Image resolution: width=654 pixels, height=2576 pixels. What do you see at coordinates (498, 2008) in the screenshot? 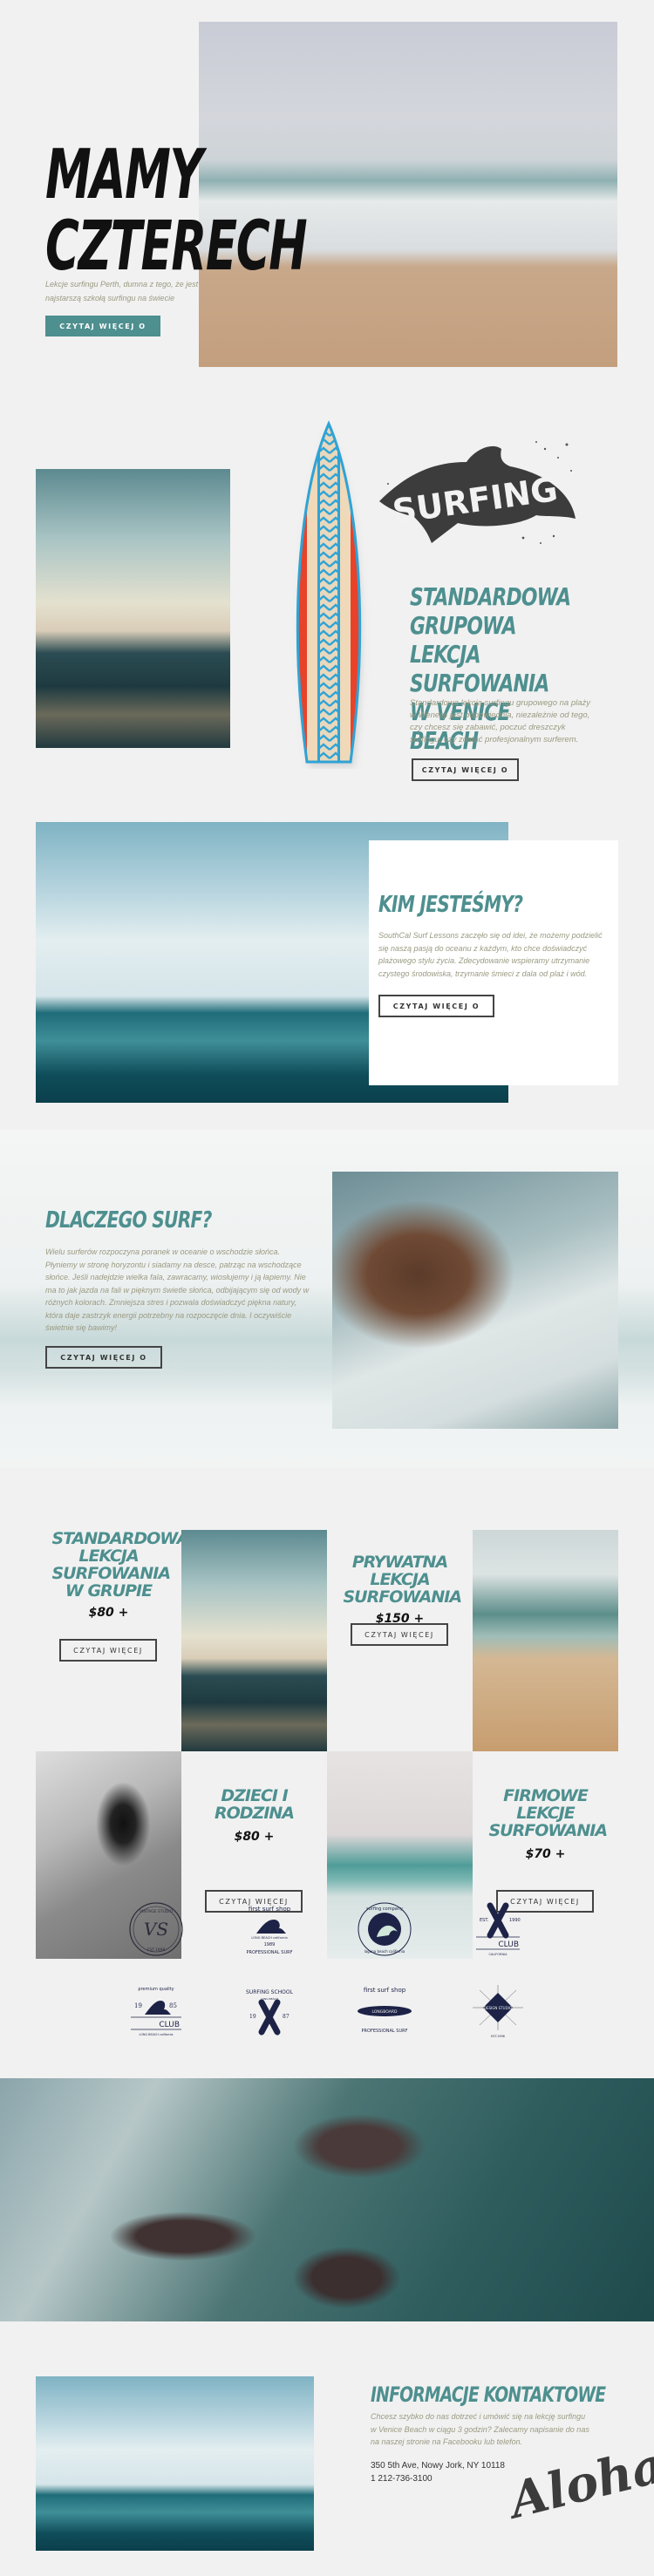
I see `svg-text: DESIGN STUDIO` at bounding box center [498, 2008].